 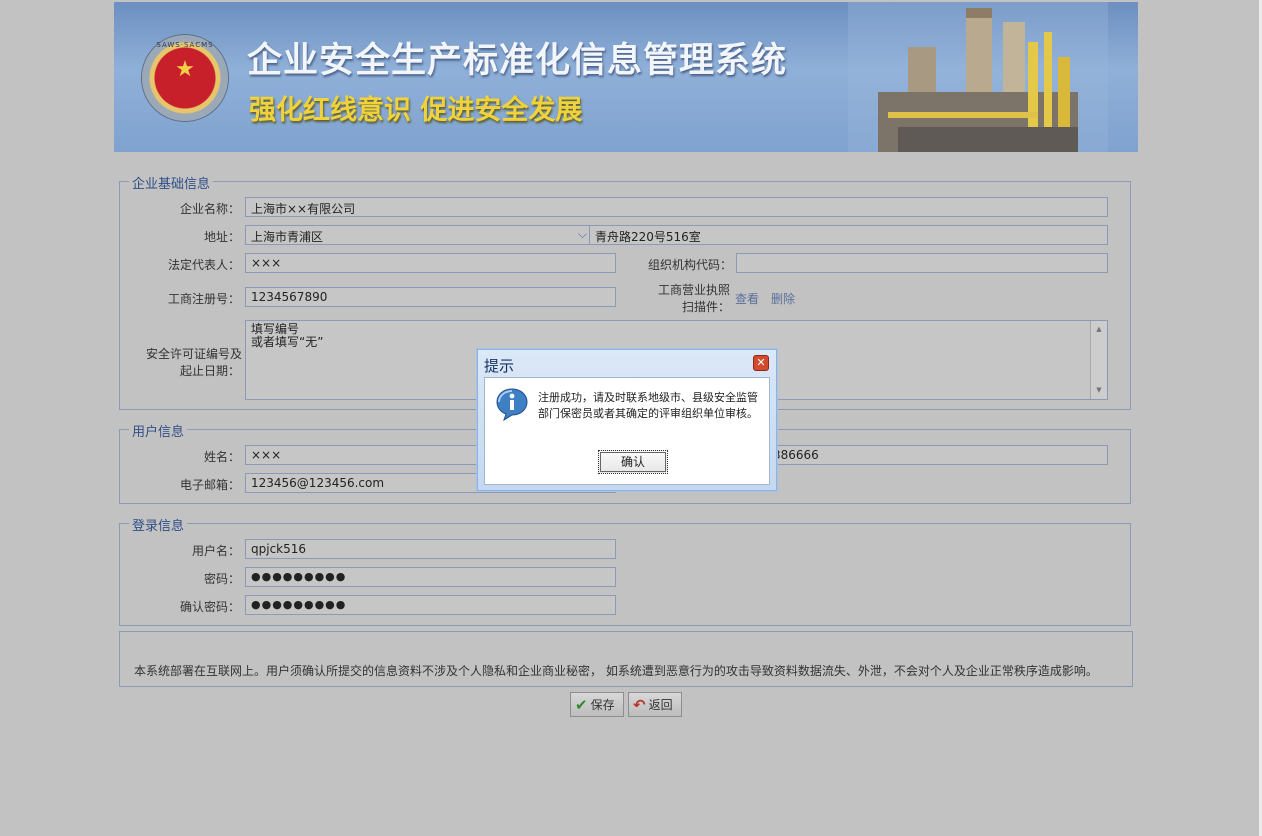 What do you see at coordinates (209, 371) in the screenshot?
I see `permit-label-line2: 起止日期：` at bounding box center [209, 371].